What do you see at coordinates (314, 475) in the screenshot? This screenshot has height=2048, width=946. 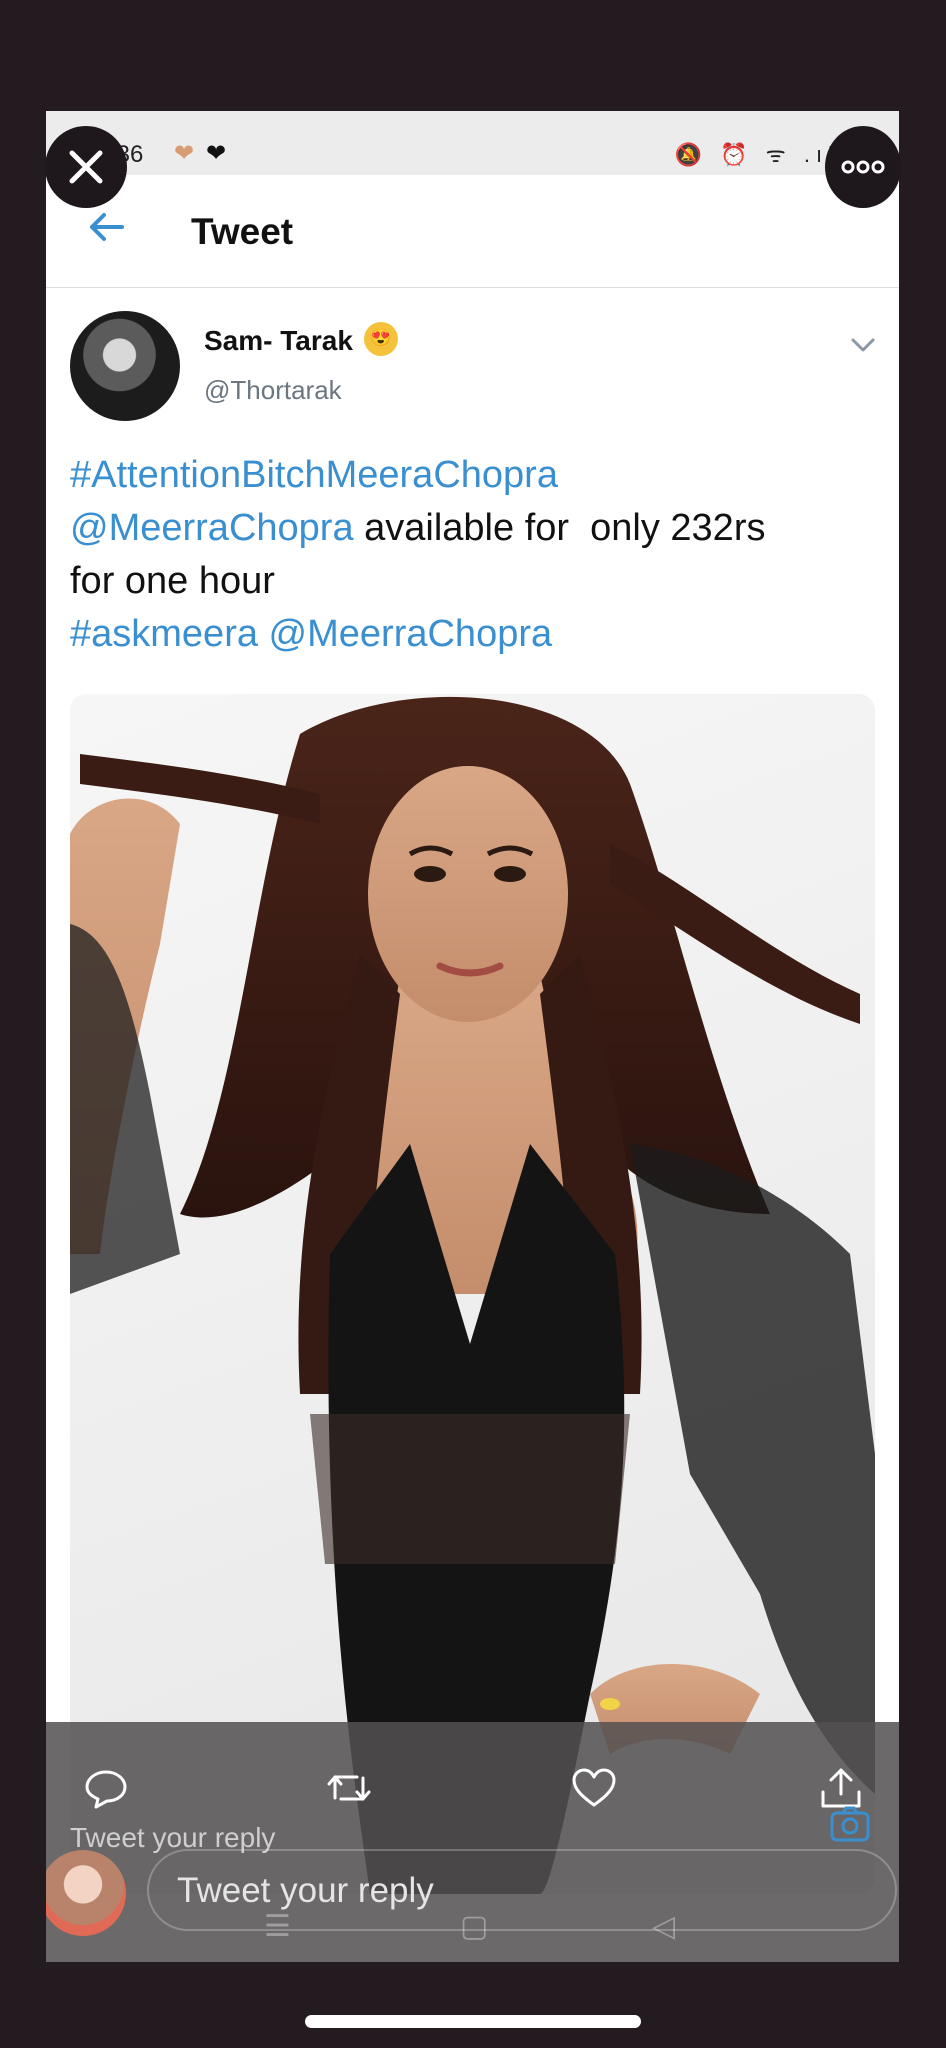 I see `hashtag-link: #AttentionBitchMeeraChopra` at bounding box center [314, 475].